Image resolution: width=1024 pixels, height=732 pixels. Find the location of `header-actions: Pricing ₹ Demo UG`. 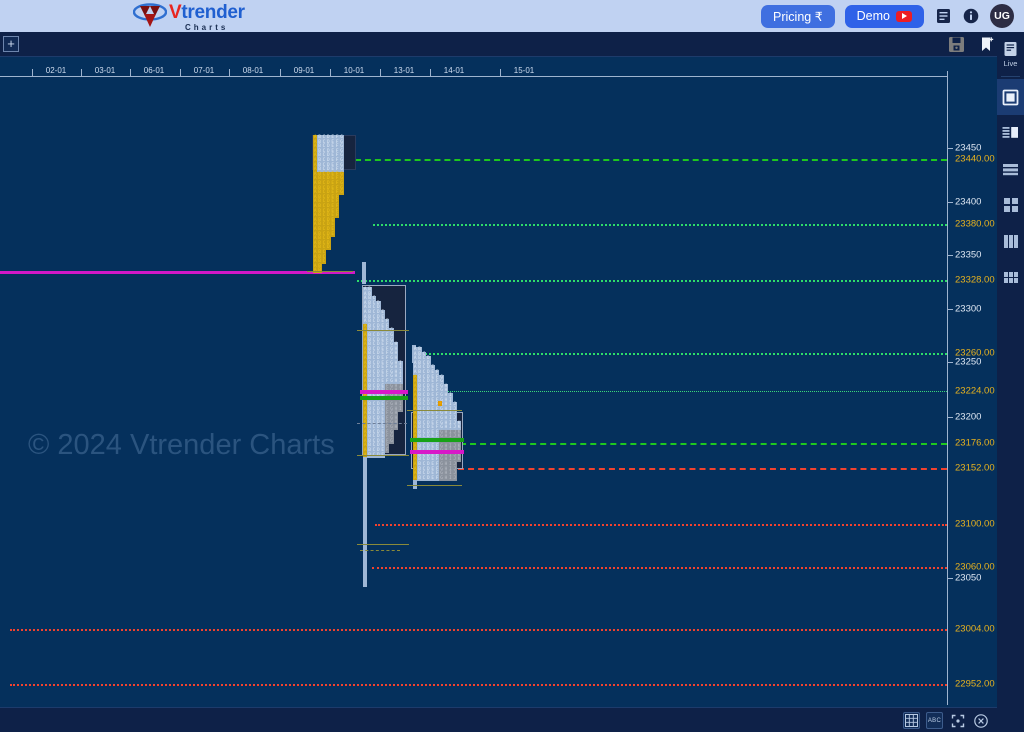

header-actions: Pricing ₹ Demo UG is located at coordinates (887, 16).